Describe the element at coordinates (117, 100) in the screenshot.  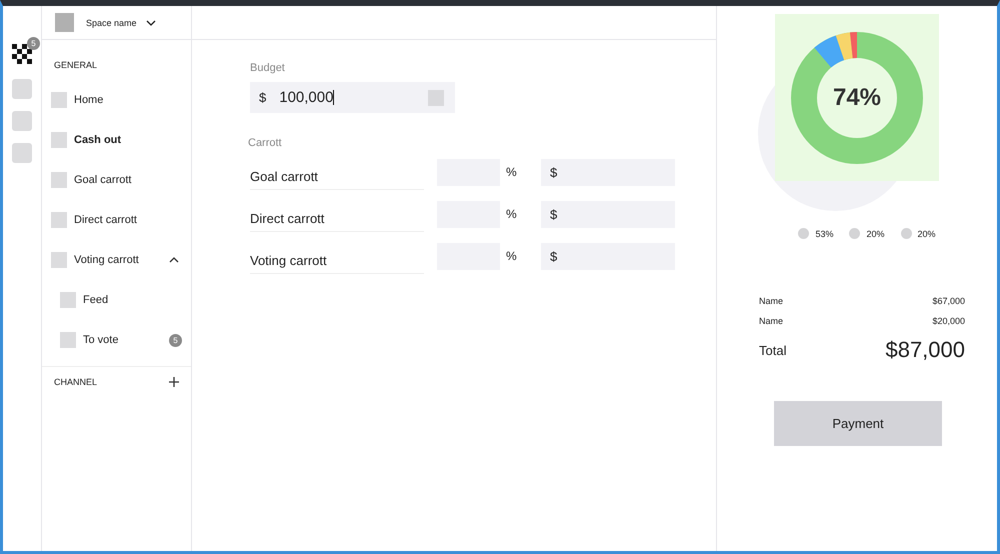
I see `sidebar-item: Home` at that location.